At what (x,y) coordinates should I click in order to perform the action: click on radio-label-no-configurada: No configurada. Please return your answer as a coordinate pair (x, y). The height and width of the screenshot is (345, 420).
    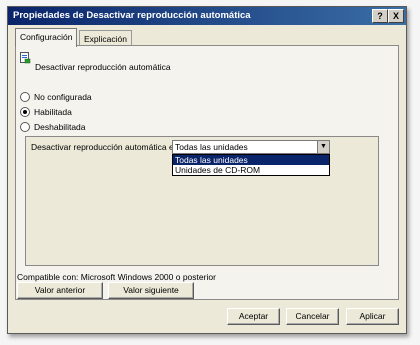
    Looking at the image, I should click on (63, 97).